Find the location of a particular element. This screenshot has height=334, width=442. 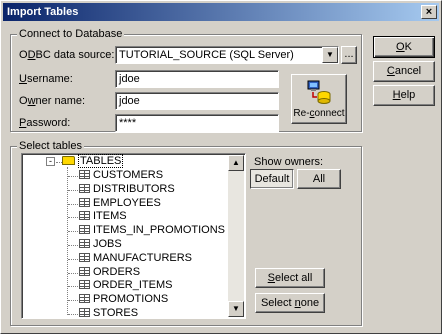

tree-item-label: JOBS is located at coordinates (107, 244).